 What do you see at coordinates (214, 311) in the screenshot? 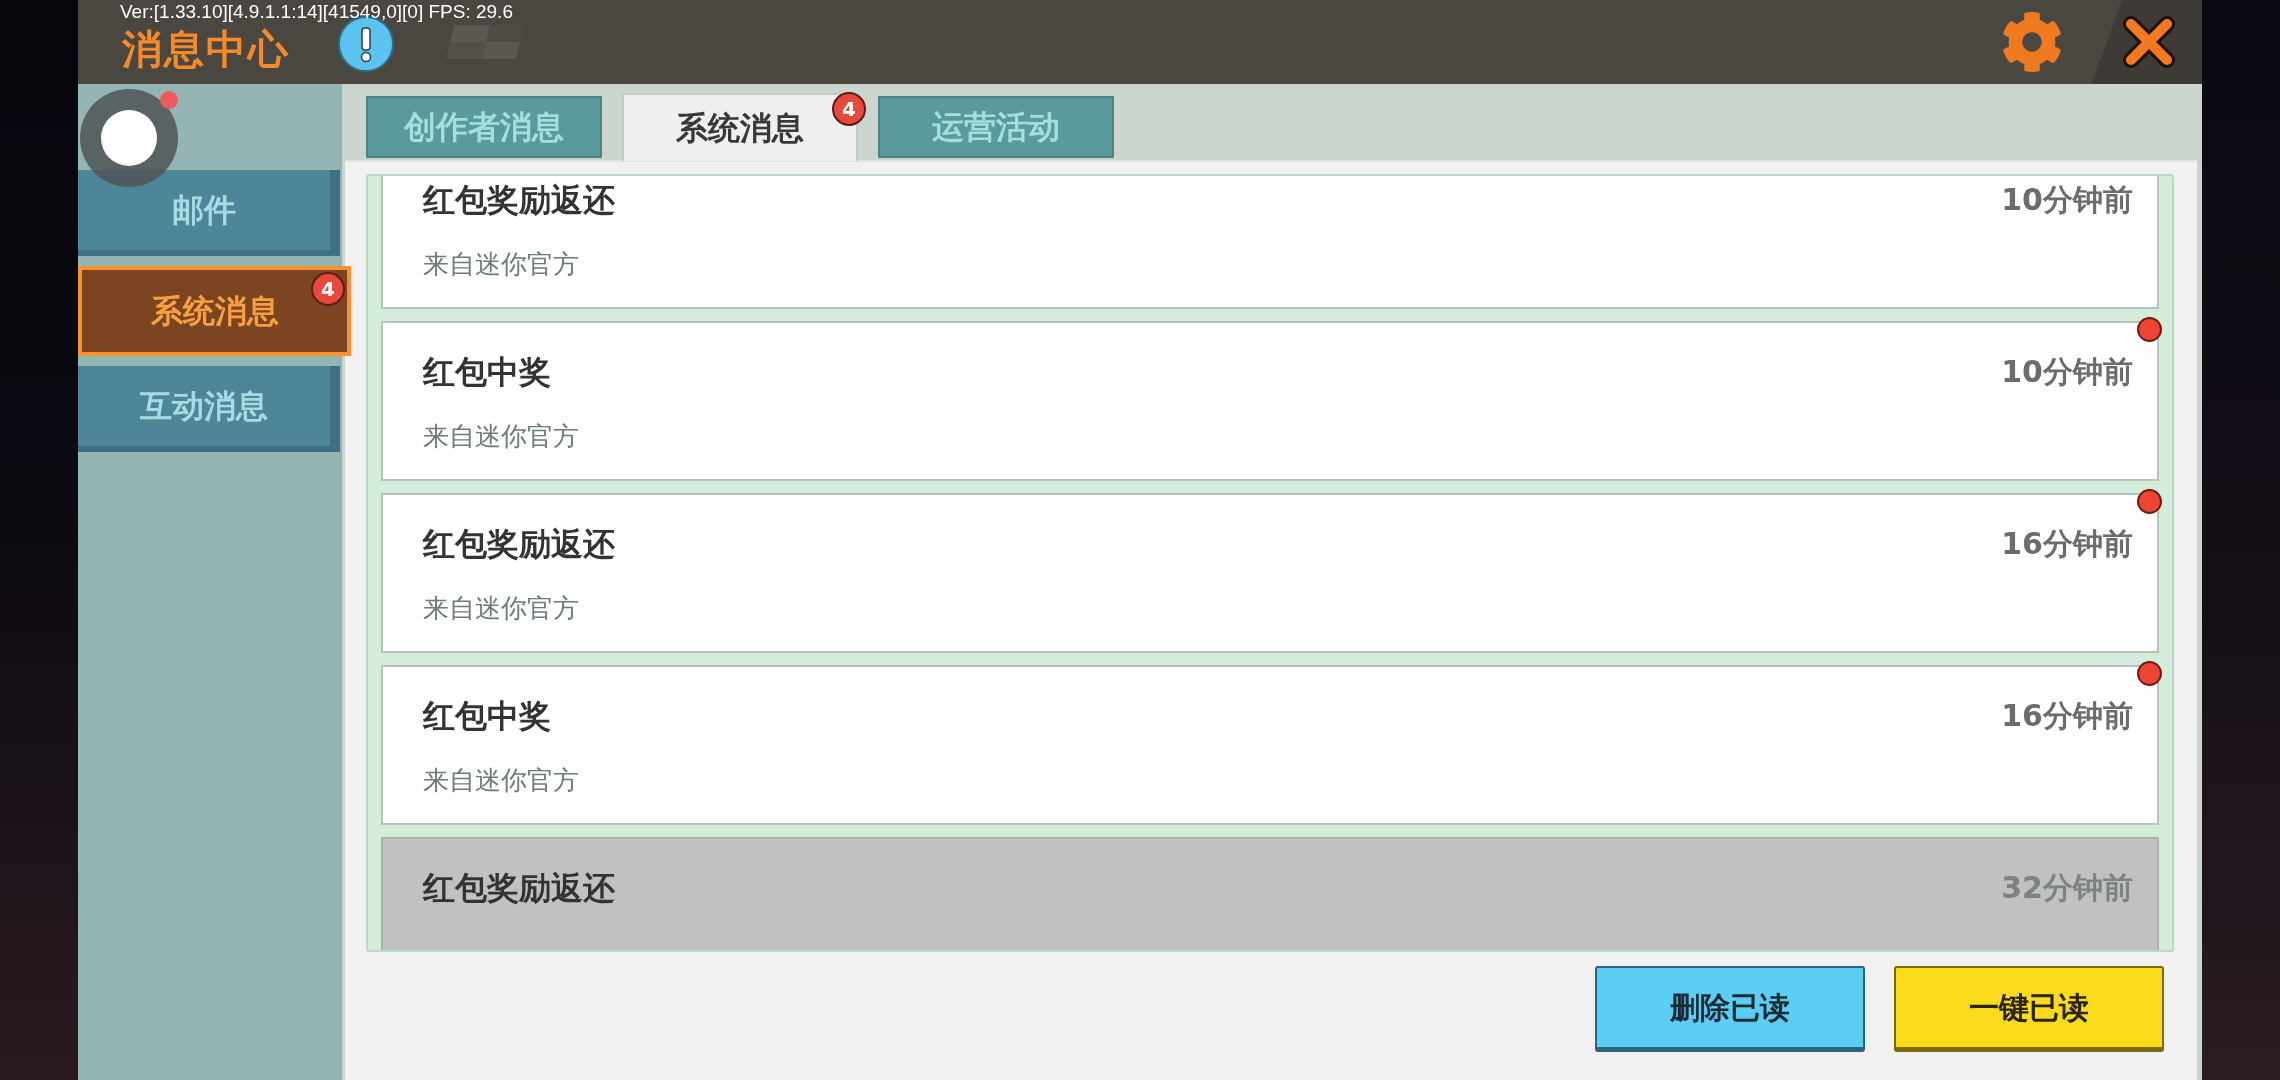
I see `sidebar-item: 系统消息 4` at bounding box center [214, 311].